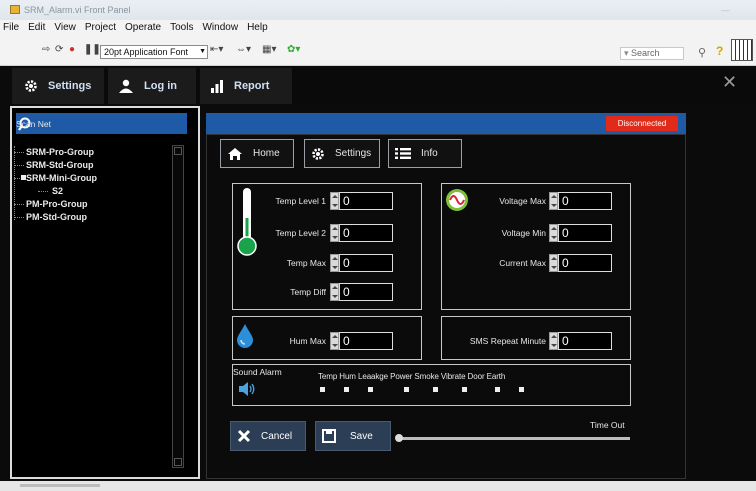 The height and width of the screenshot is (491, 756). Describe the element at coordinates (268, 436) in the screenshot. I see `cancel-button: Cancel` at that location.